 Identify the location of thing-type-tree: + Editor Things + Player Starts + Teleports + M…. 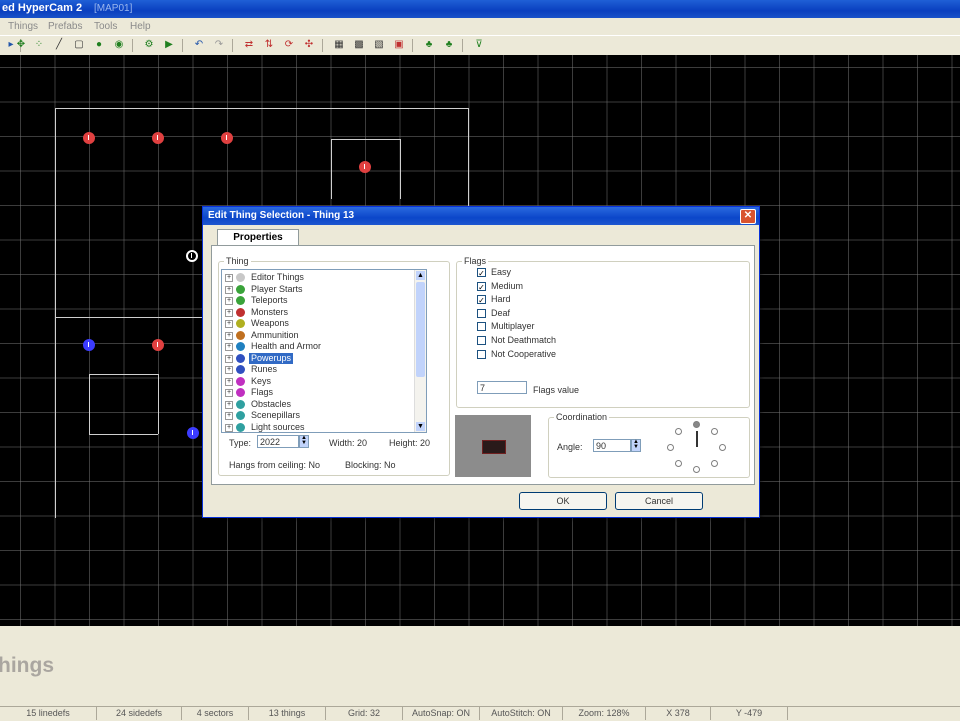
(324, 351).